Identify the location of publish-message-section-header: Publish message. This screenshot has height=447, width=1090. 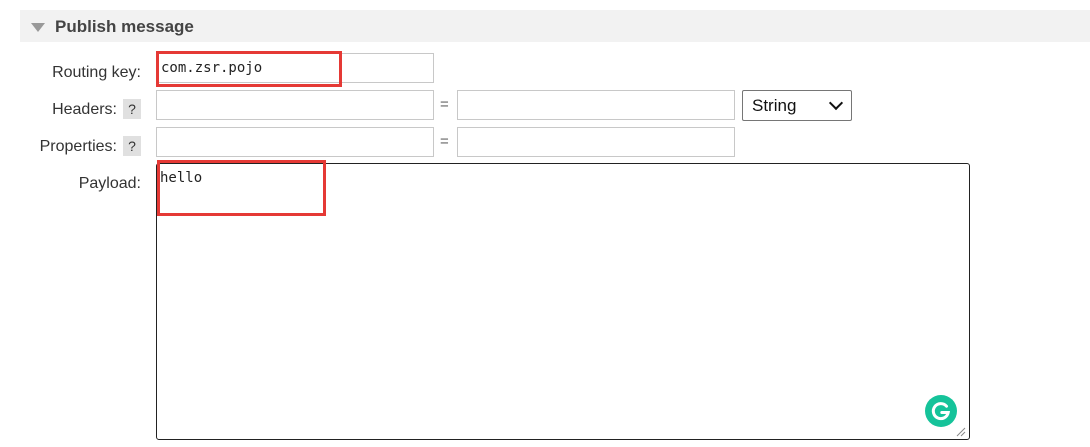
(555, 26).